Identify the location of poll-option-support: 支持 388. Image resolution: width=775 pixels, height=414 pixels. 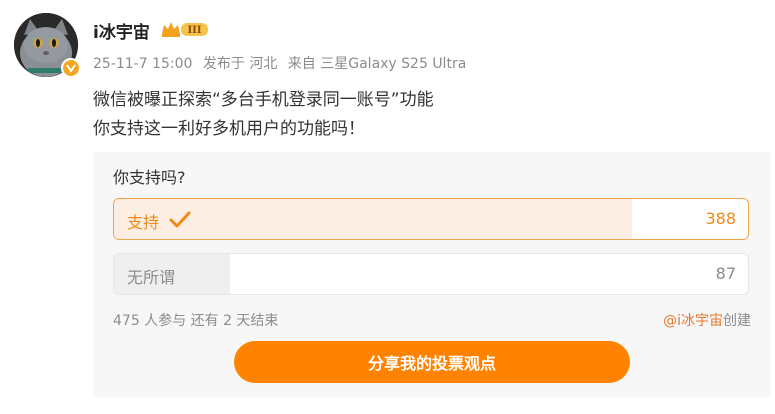
(431, 219).